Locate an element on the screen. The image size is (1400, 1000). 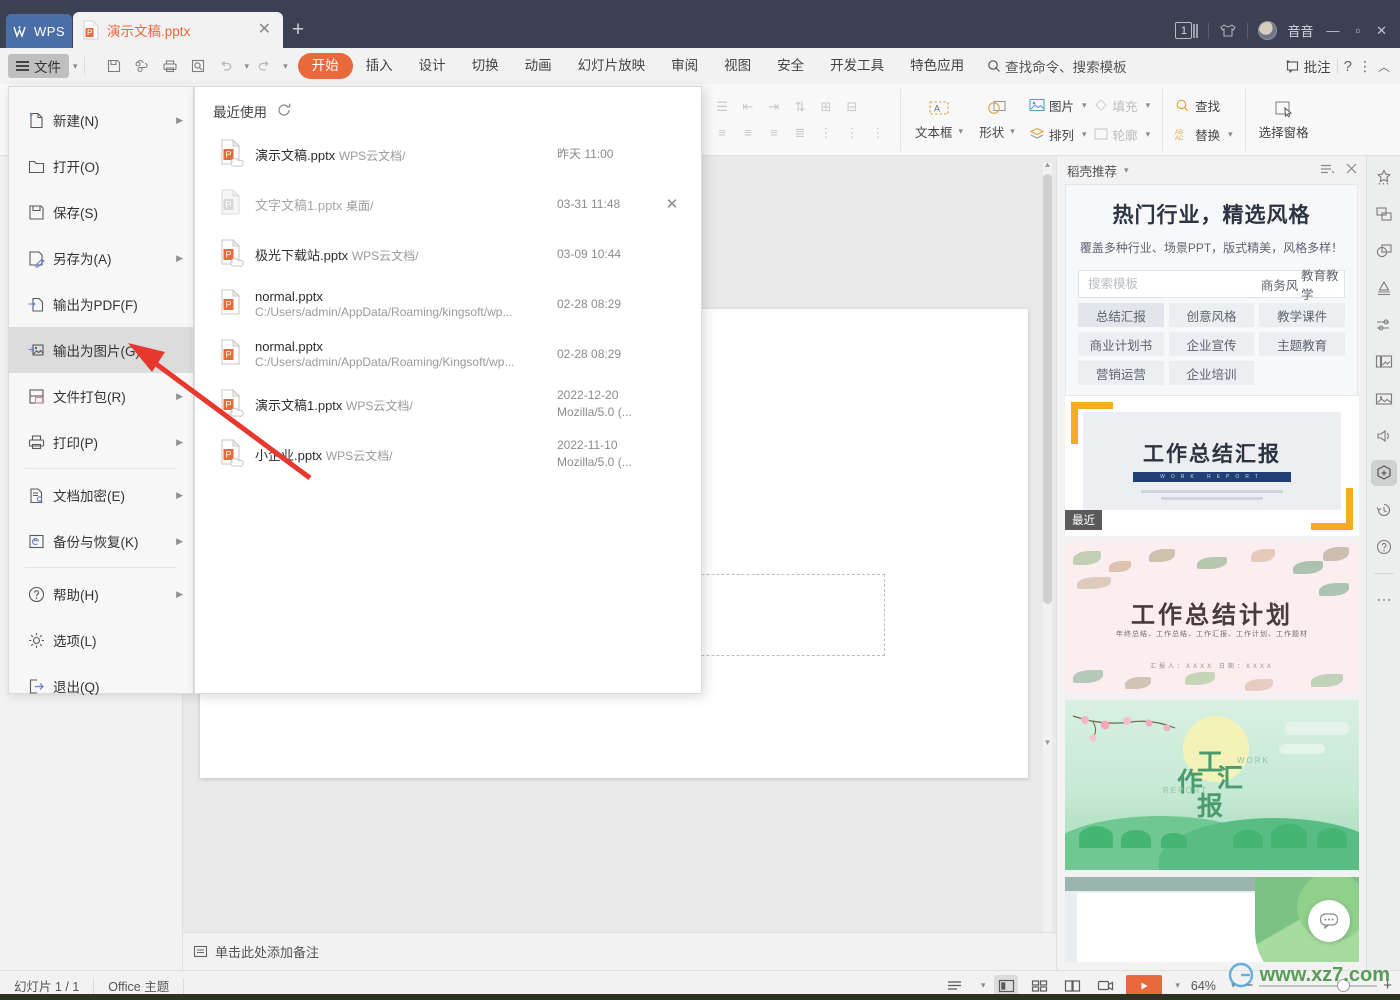
history-icon is located at coordinates (1384, 510).